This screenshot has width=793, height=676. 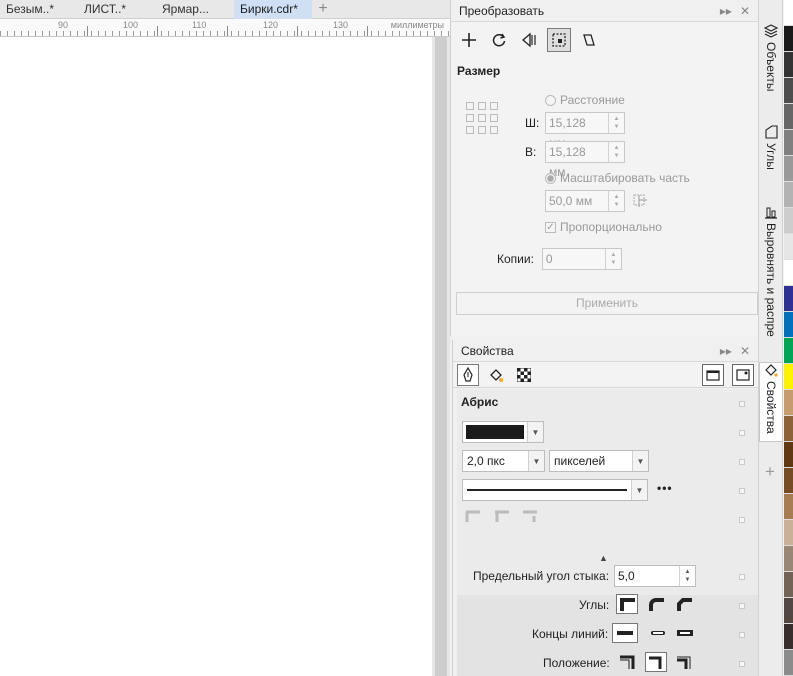 I want to click on outline-units-select: пикселей ▼, so click(x=599, y=461).